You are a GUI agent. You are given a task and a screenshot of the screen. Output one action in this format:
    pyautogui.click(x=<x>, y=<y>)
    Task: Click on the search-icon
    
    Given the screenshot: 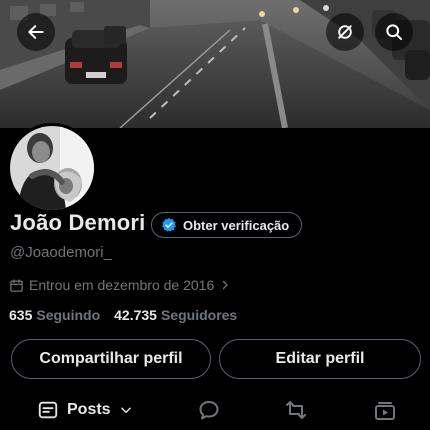 What is the action you would take?
    pyautogui.click(x=394, y=32)
    